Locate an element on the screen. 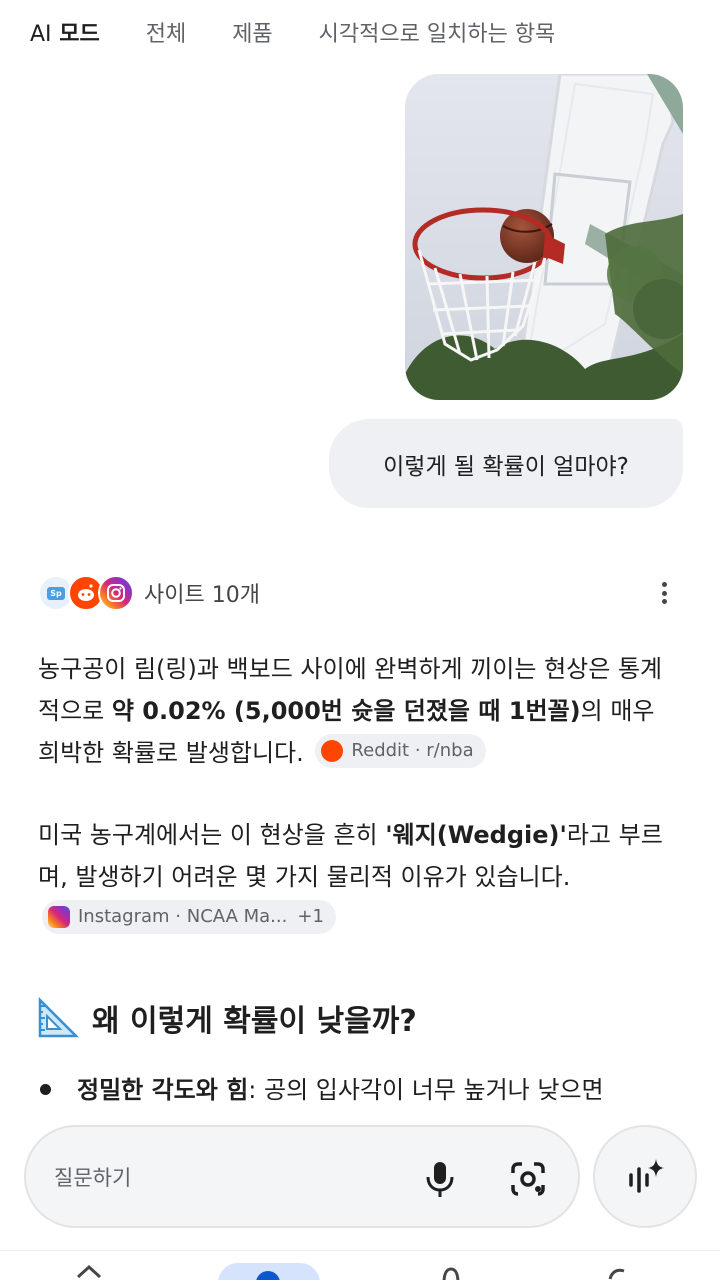  live-waveform-sparkle-icon is located at coordinates (646, 1175).